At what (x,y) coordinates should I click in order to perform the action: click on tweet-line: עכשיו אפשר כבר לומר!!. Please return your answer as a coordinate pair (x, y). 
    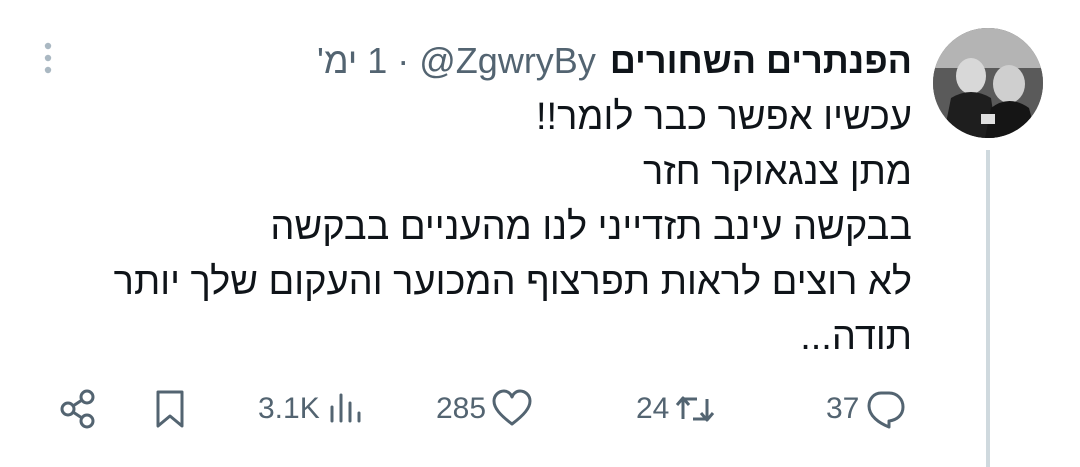
    Looking at the image, I should click on (723, 117).